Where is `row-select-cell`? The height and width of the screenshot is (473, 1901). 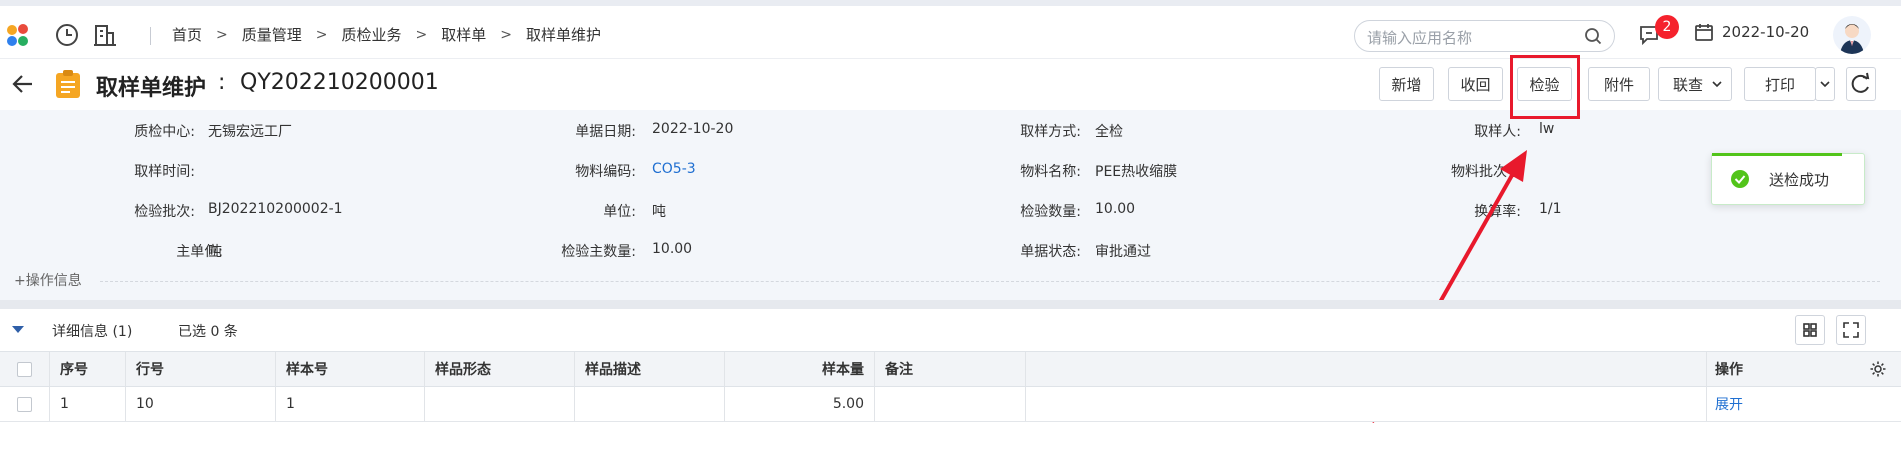
row-select-cell is located at coordinates (25, 404).